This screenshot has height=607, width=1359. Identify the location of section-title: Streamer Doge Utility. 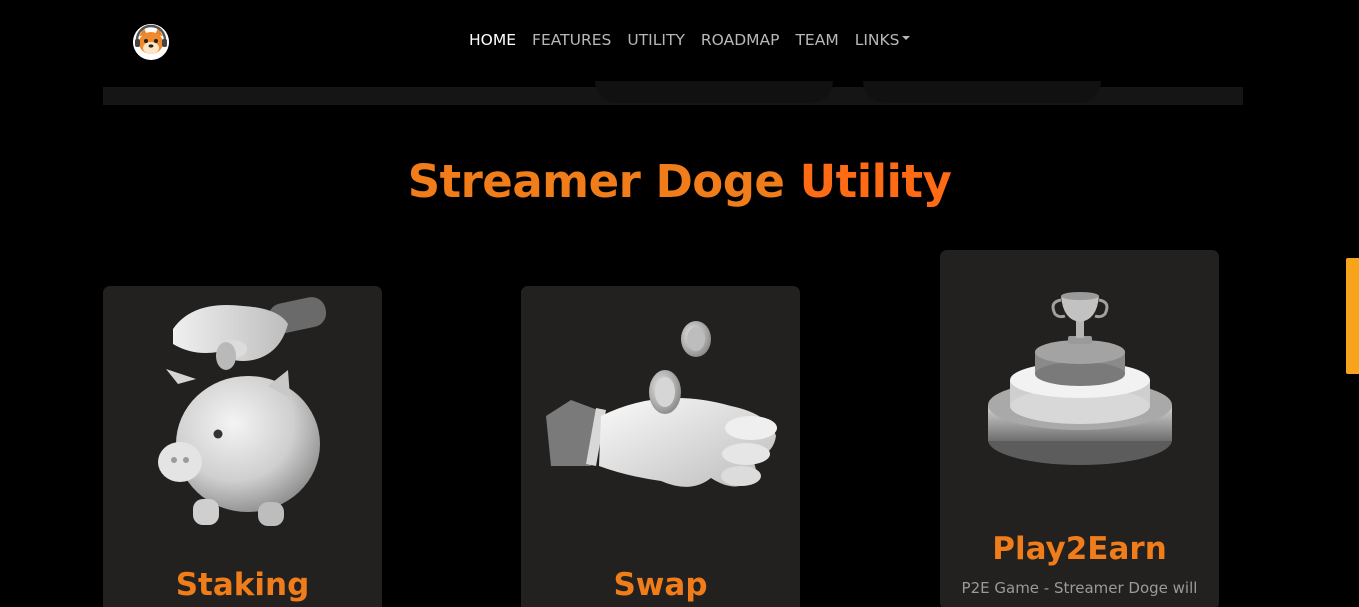
(679, 182).